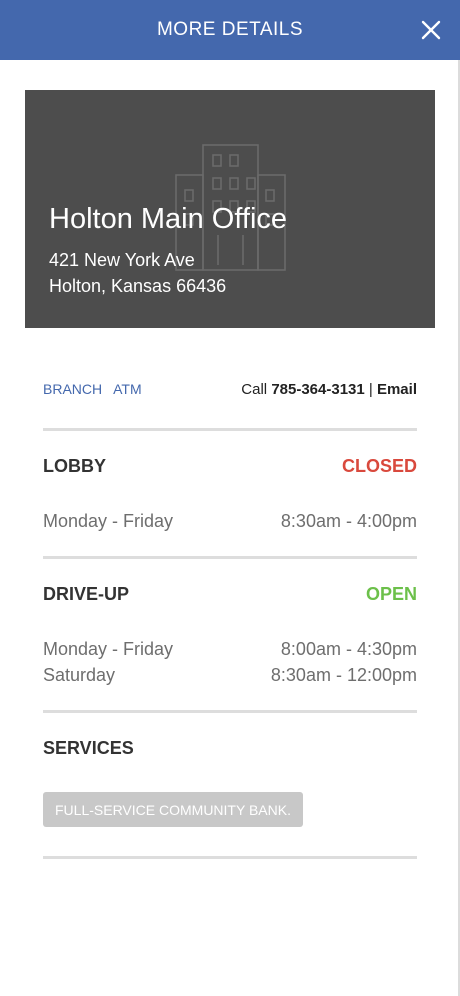 The image size is (460, 996). What do you see at coordinates (348, 521) in the screenshot?
I see `hours-time: 8:30am - 4:00pm` at bounding box center [348, 521].